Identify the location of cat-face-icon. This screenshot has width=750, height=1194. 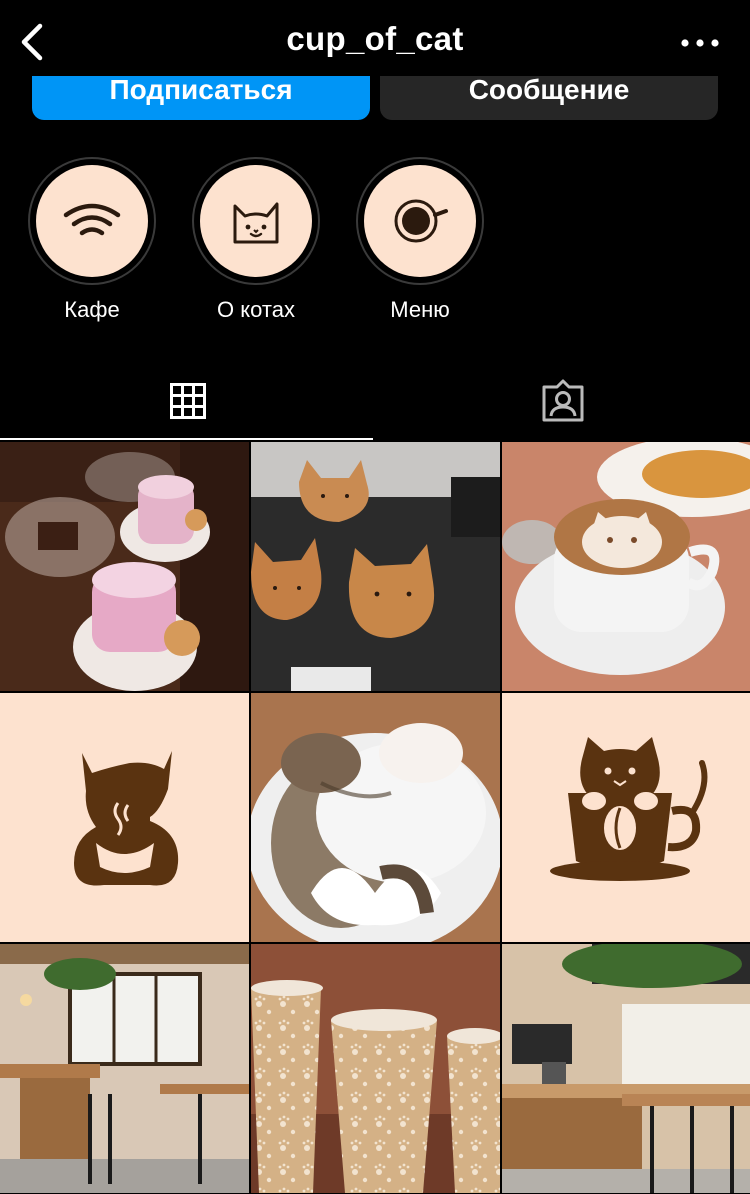
(256, 223).